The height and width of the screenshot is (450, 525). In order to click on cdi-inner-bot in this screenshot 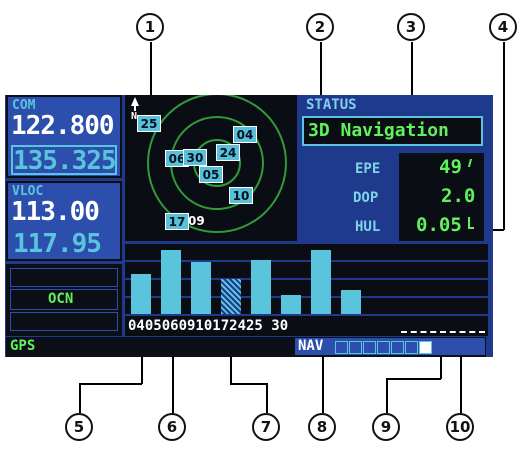, I will do `click(64, 321)`.